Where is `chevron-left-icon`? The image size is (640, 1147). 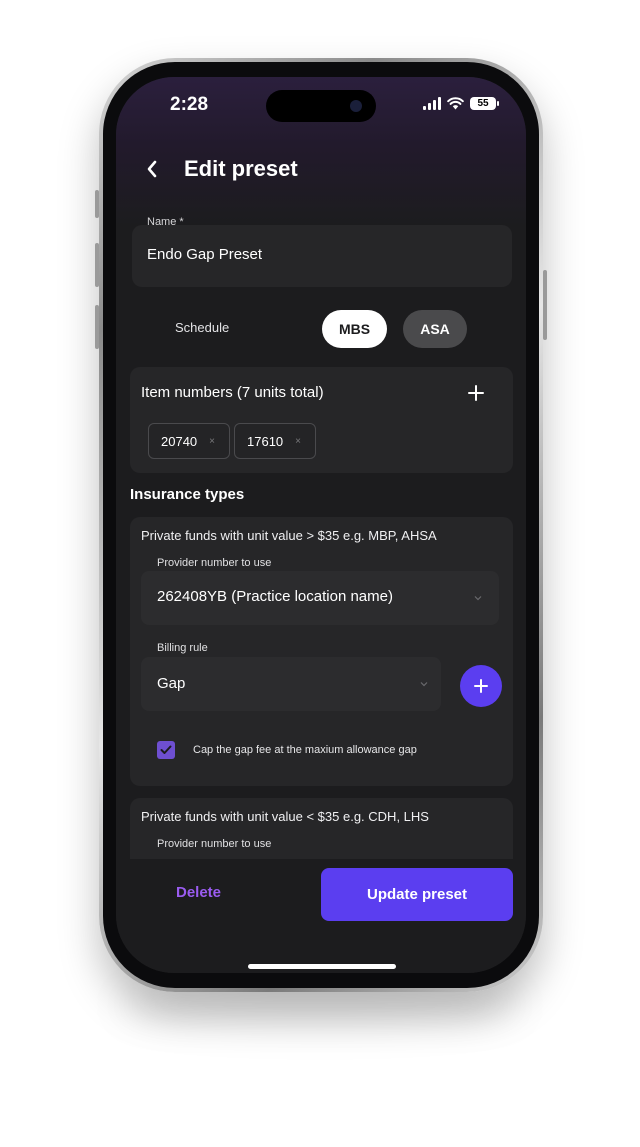 chevron-left-icon is located at coordinates (152, 169).